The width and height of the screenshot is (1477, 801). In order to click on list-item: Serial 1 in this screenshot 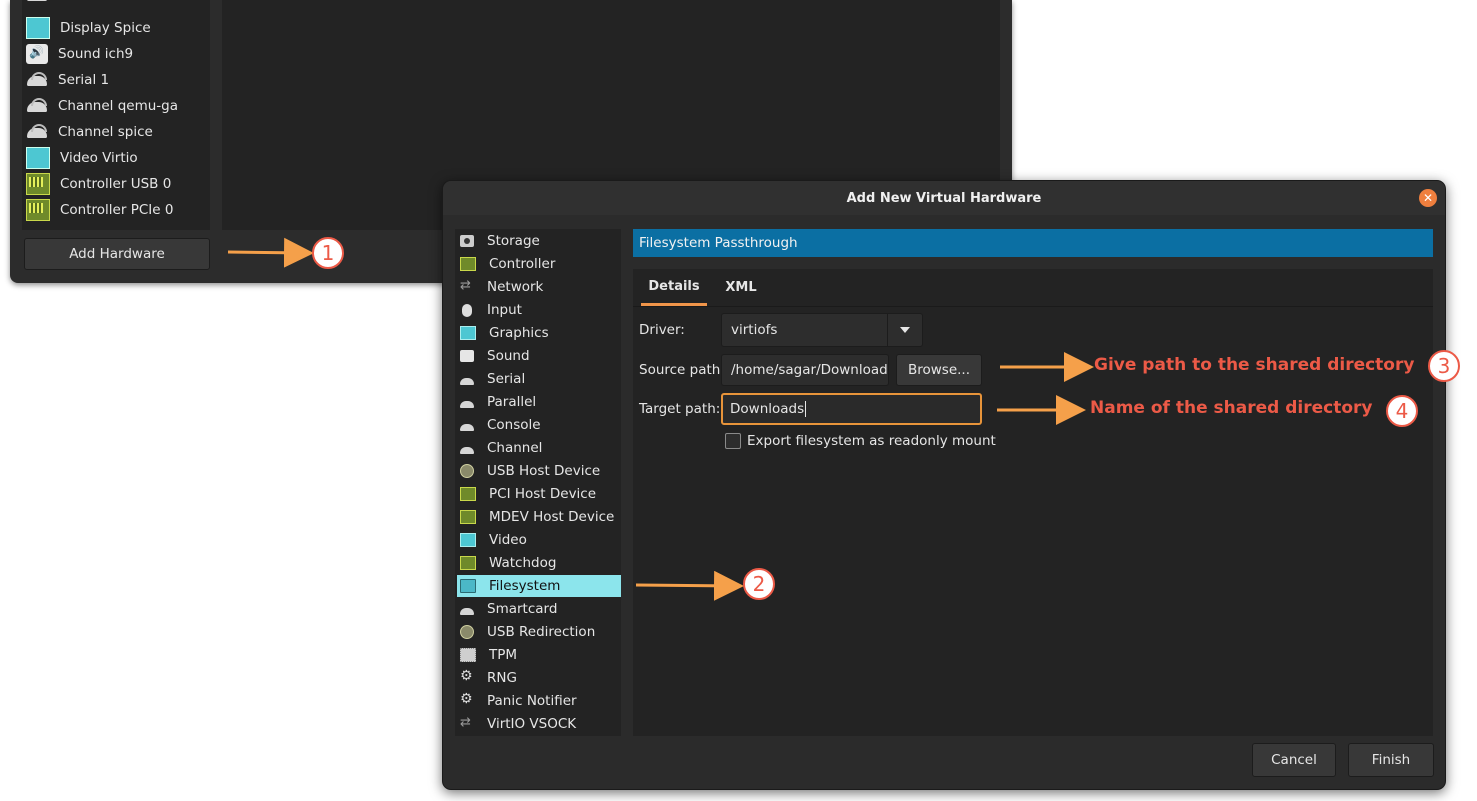, I will do `click(116, 80)`.